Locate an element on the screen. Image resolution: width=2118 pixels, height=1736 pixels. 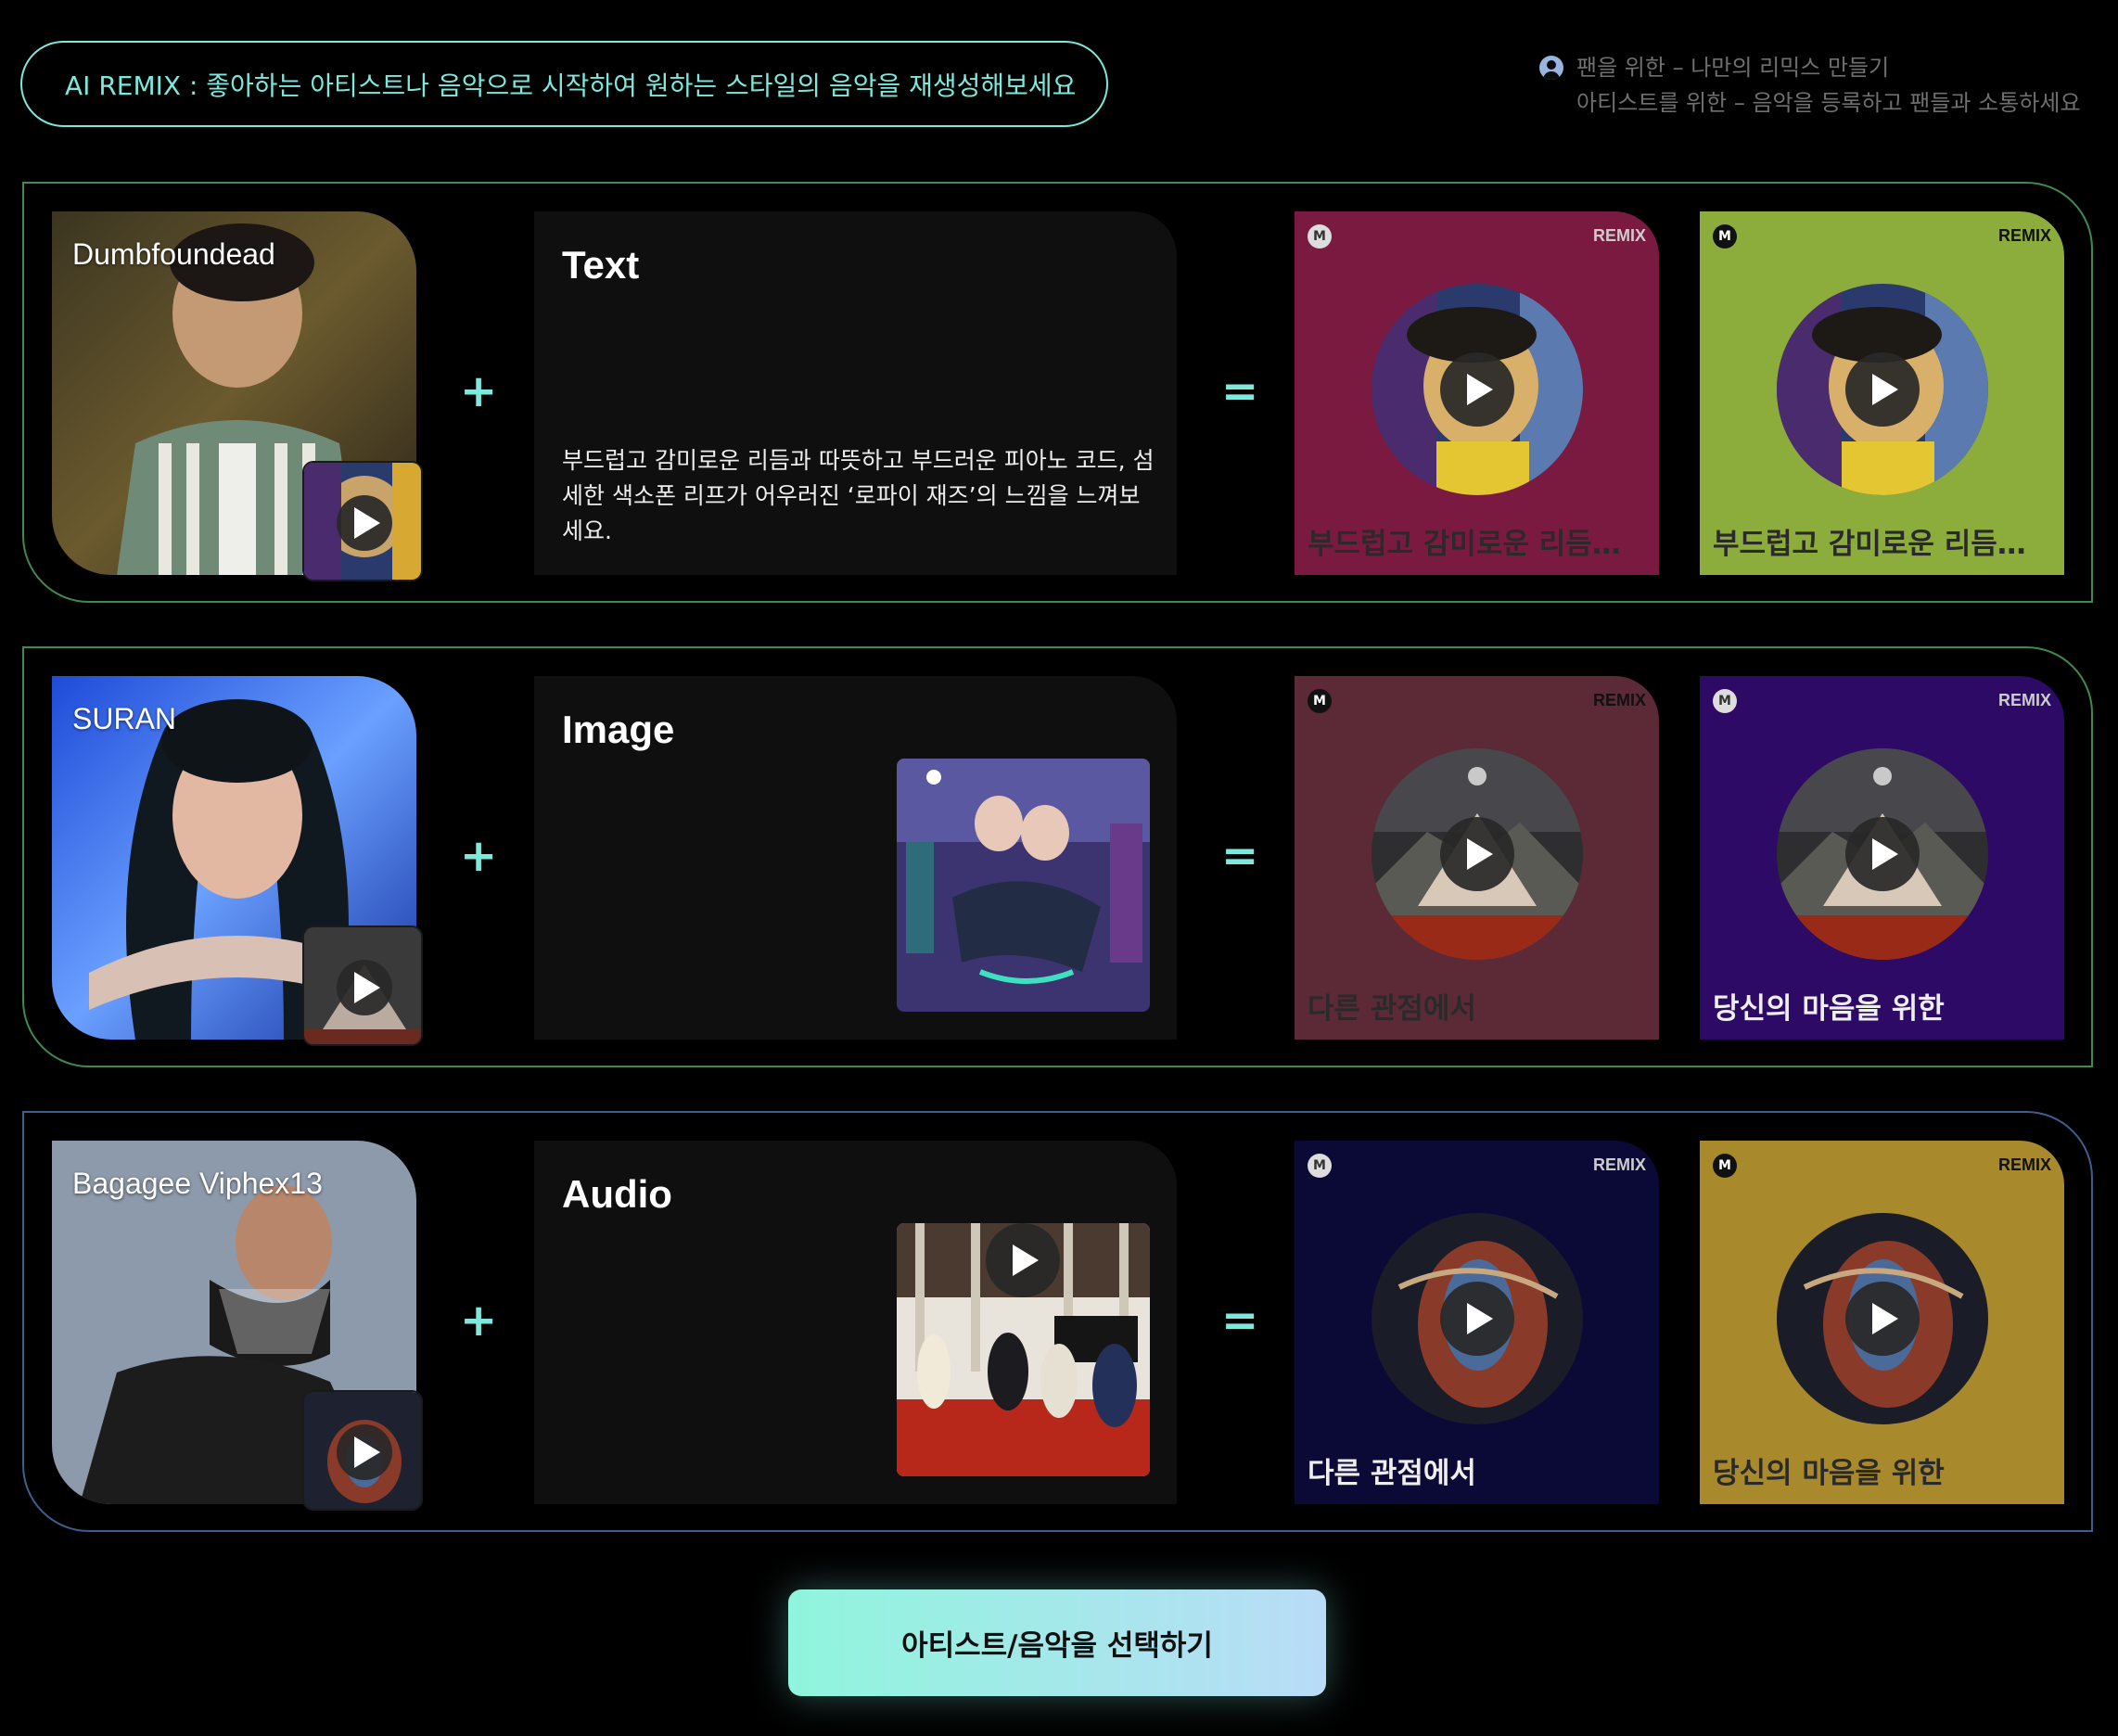
info-fans-text: 팬을 위한 – 나만의 리믹스 만들기 is located at coordinates (1733, 68).